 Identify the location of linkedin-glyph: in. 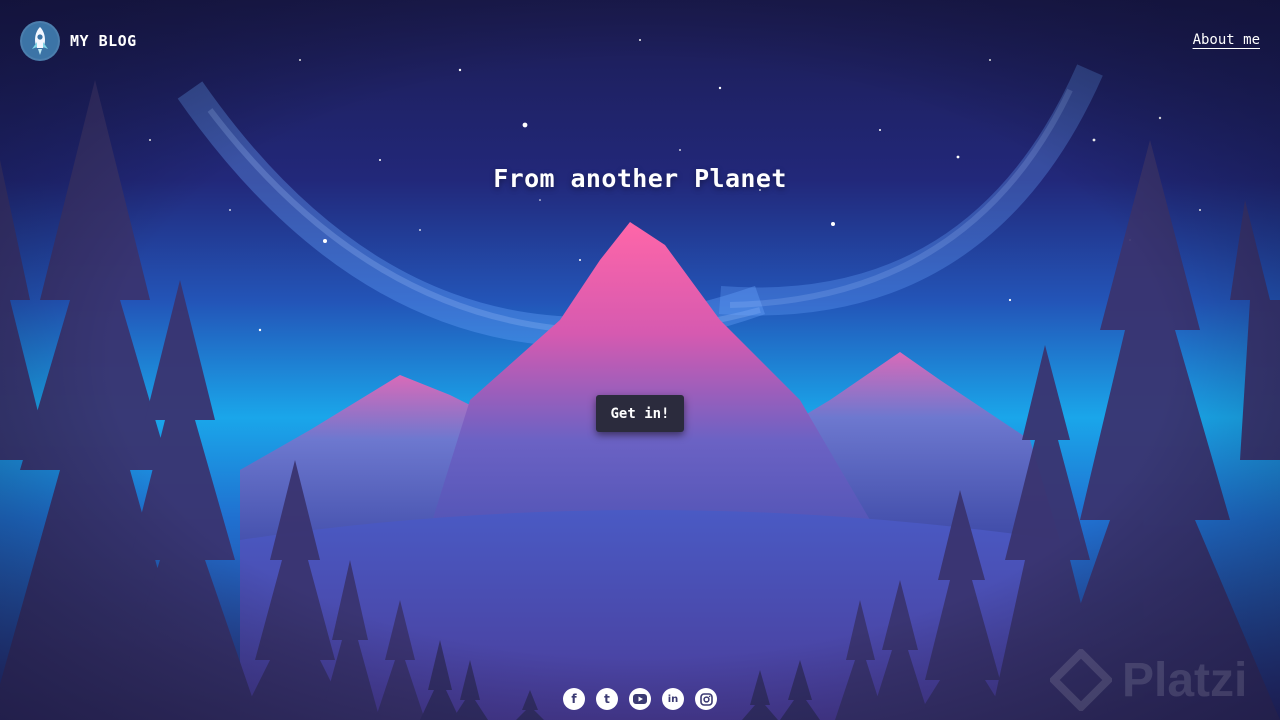
(673, 699).